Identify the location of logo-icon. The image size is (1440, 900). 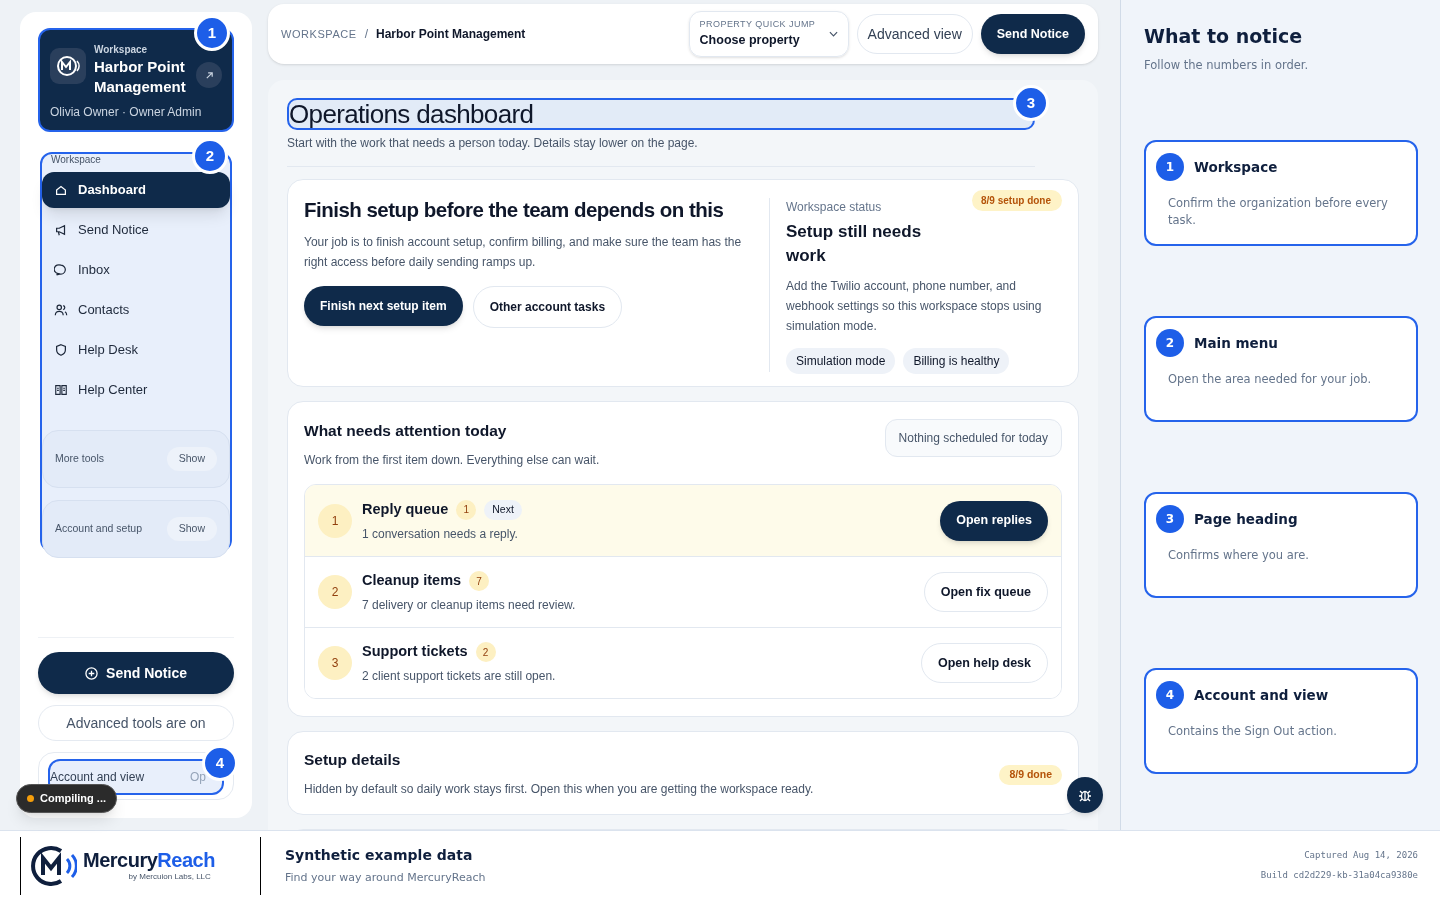
(68, 66).